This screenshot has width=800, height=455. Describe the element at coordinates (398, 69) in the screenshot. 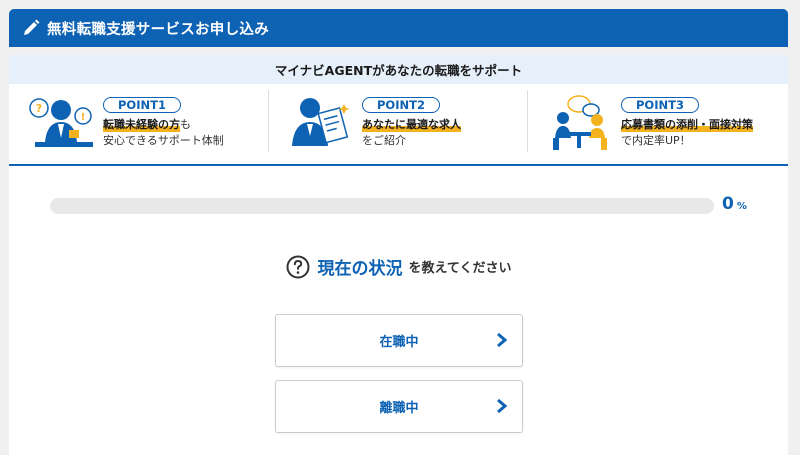

I see `points-banner: マイナビAGENTがあなたの転職をサポート` at that location.